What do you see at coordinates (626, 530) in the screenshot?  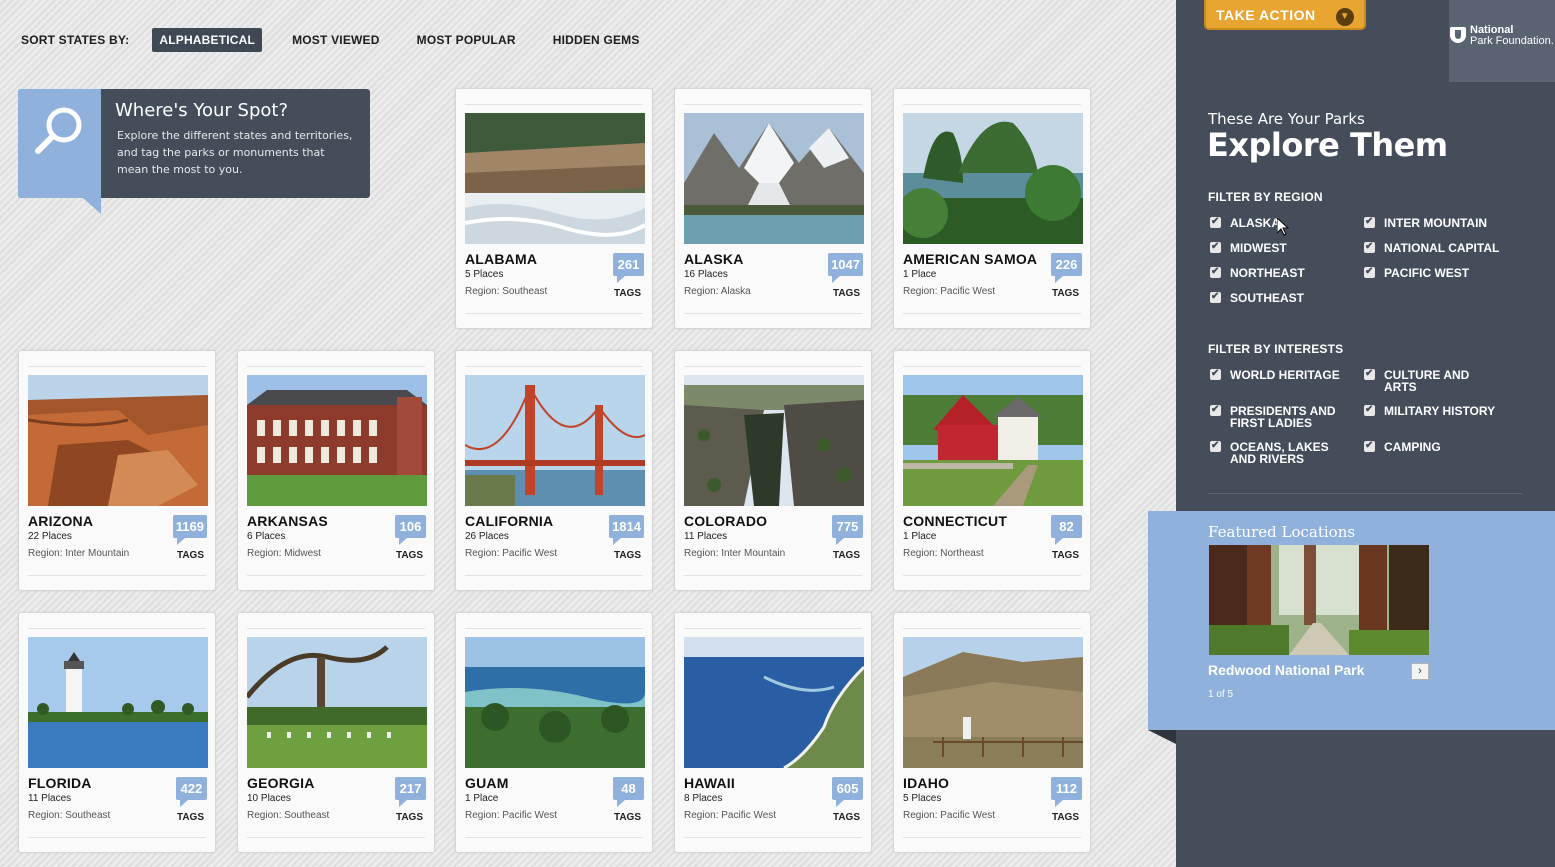 I see `tag-count-badge: 1814` at bounding box center [626, 530].